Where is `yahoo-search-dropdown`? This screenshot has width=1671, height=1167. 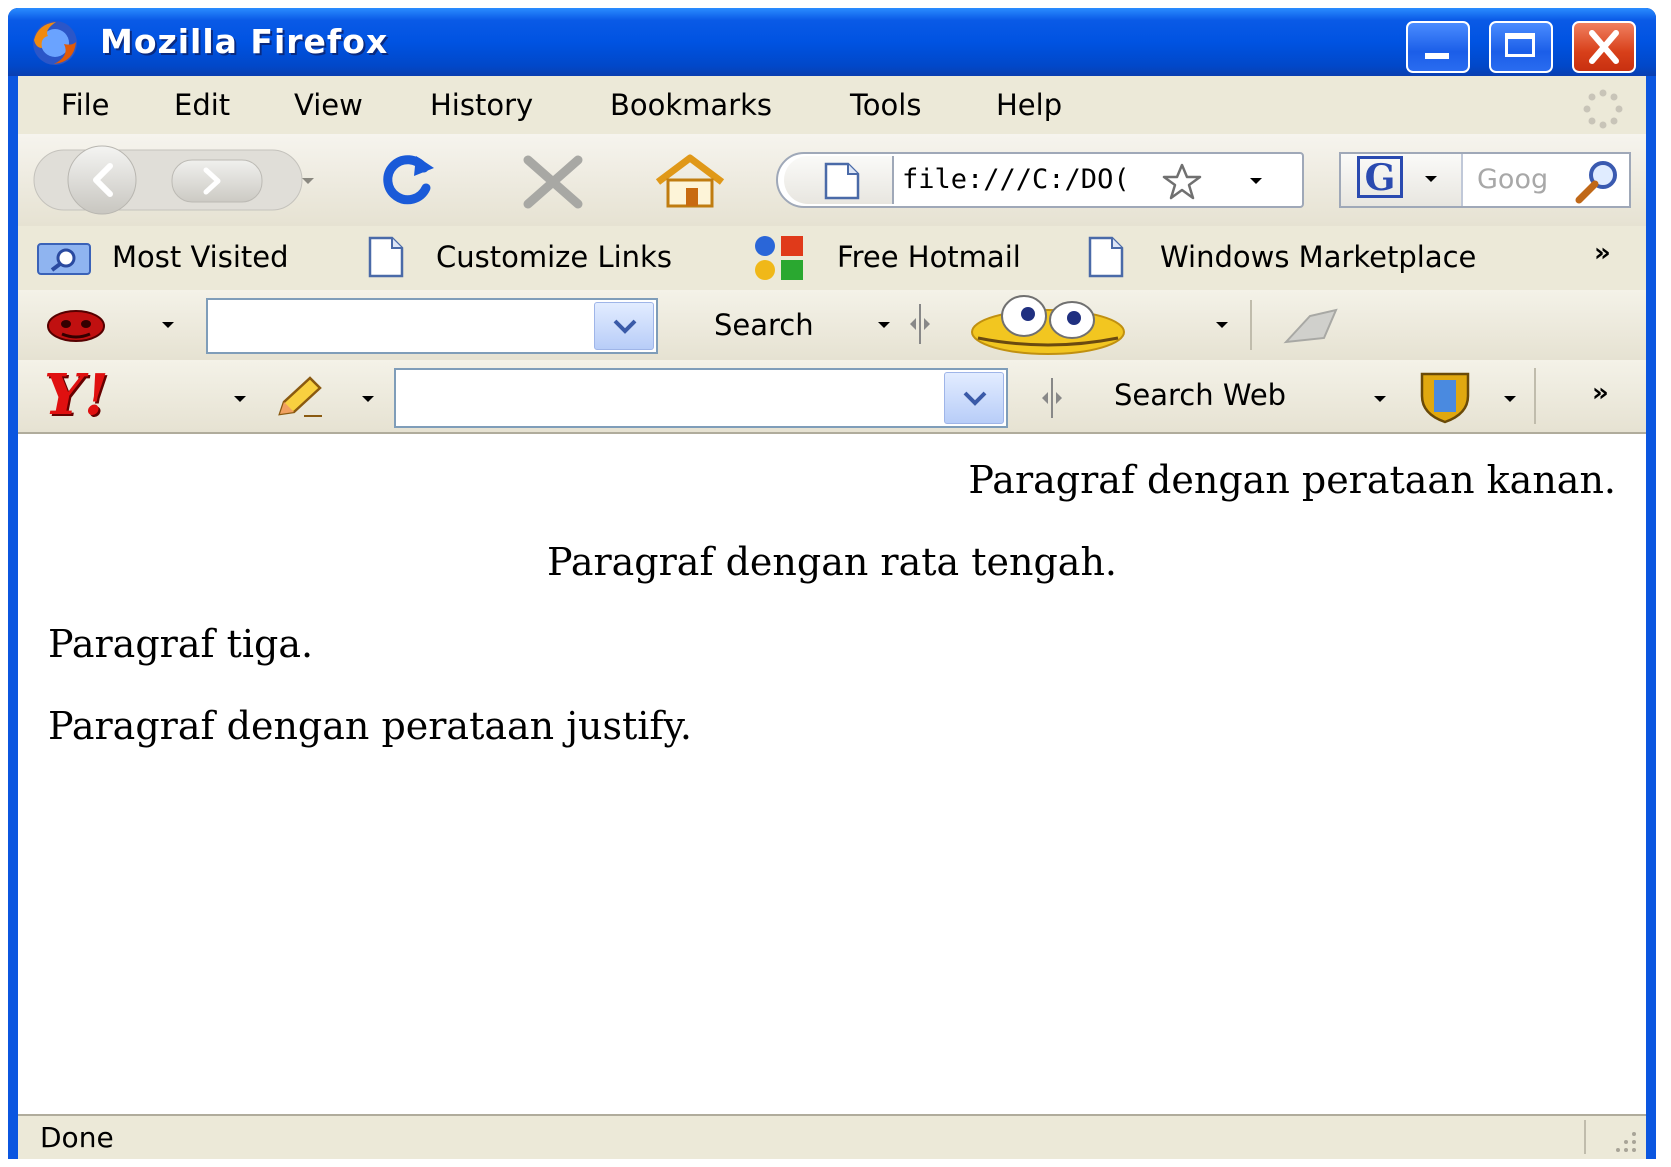
yahoo-search-dropdown is located at coordinates (974, 398).